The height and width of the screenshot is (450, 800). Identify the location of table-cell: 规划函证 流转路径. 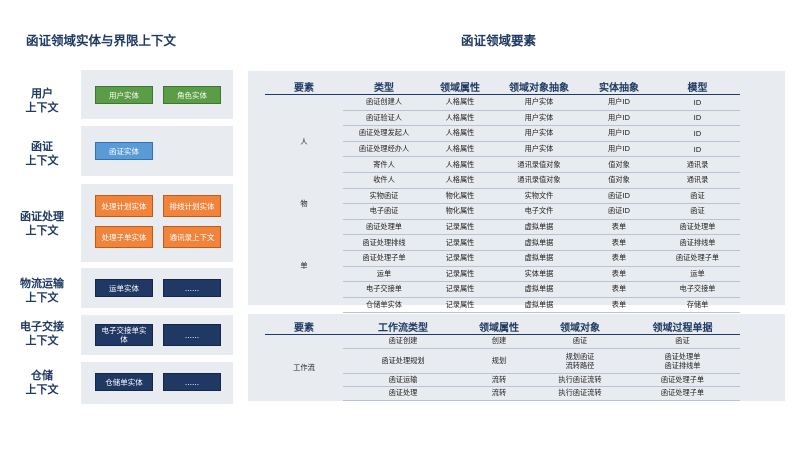
(580, 361).